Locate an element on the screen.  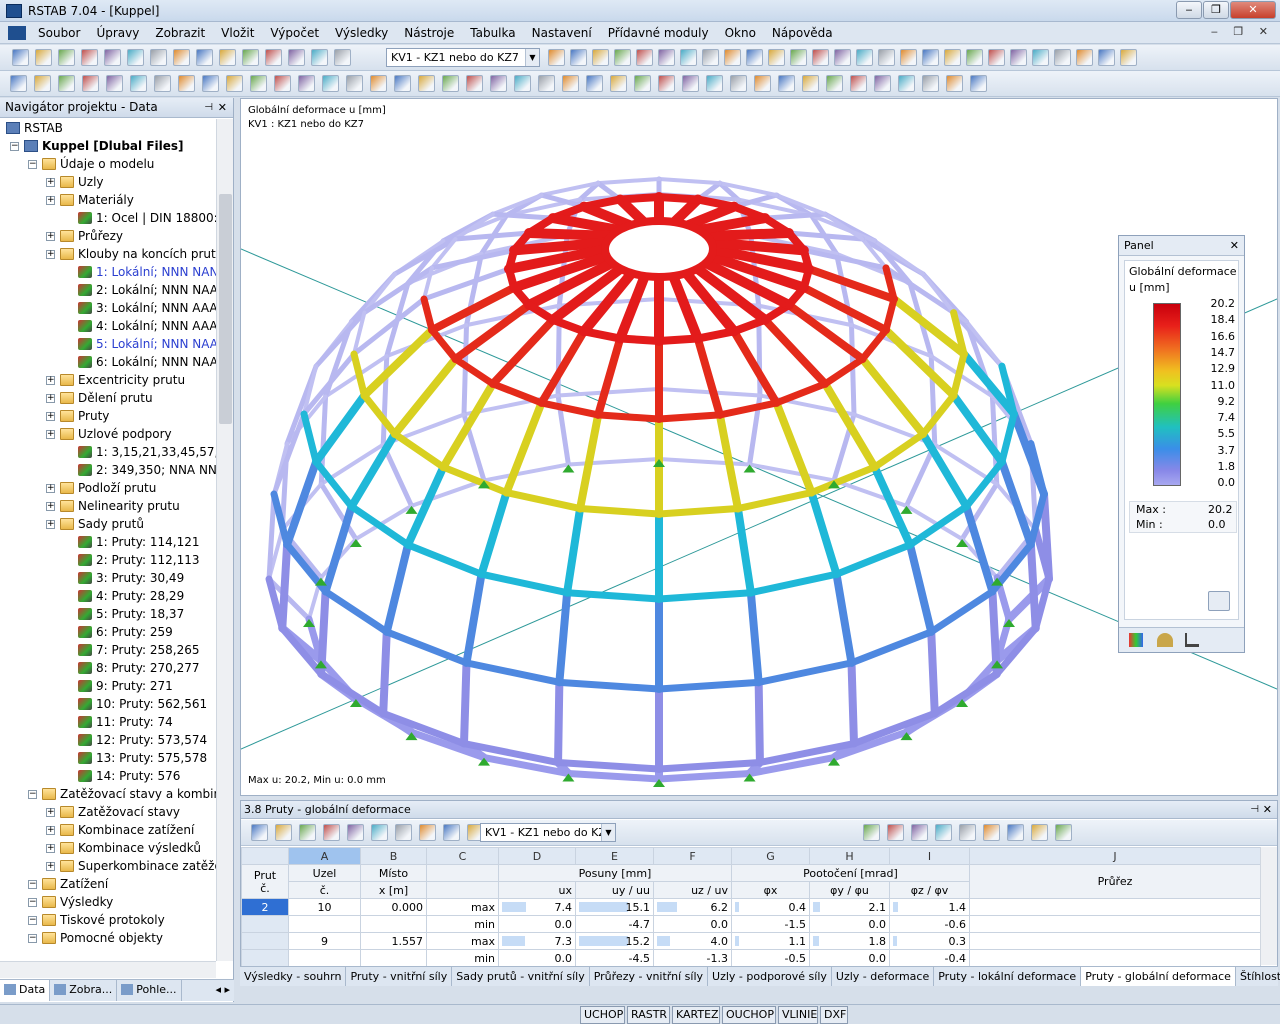
column-letter-j: J is located at coordinates (1115, 856).